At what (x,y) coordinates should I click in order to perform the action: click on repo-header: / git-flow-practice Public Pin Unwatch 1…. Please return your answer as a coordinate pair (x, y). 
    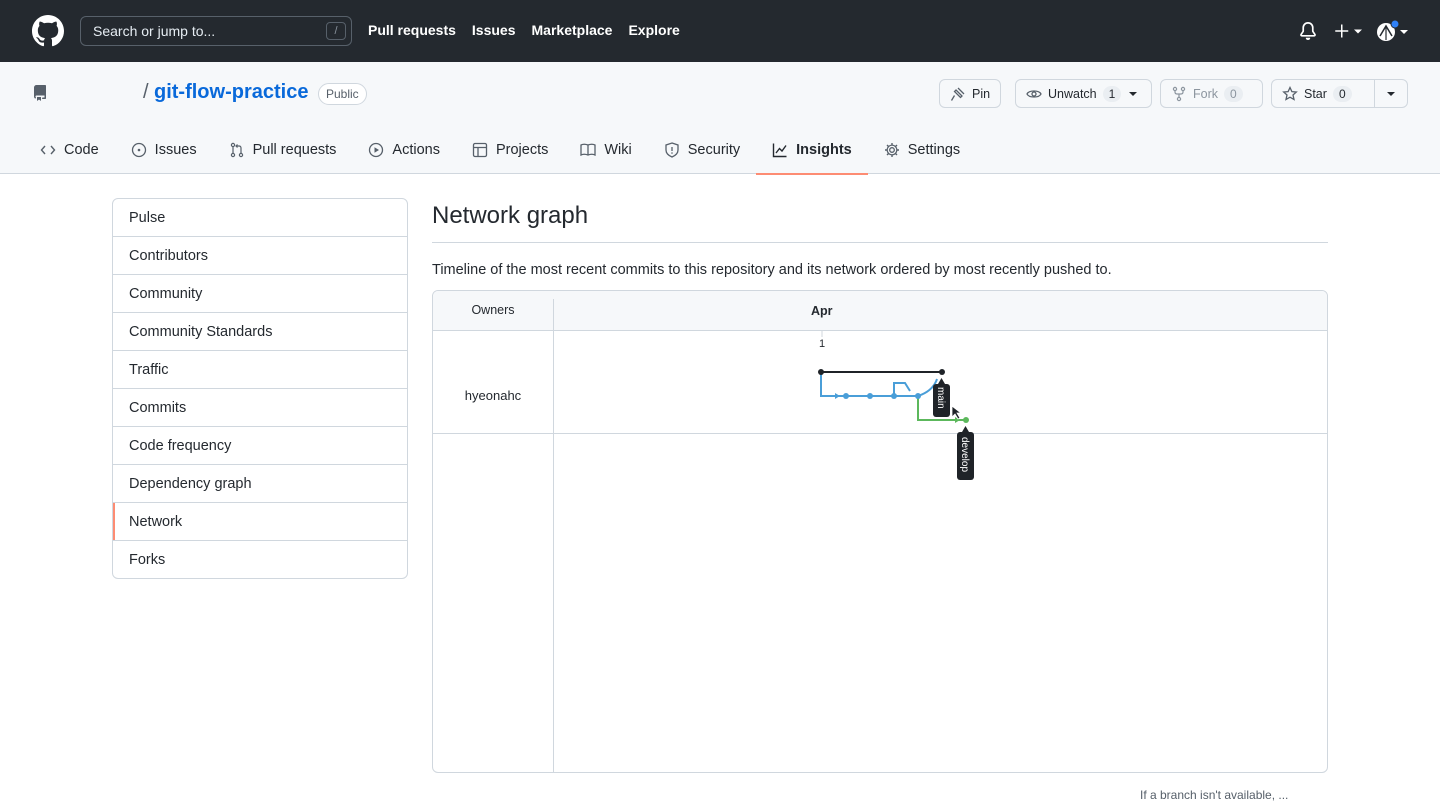
    Looking at the image, I should click on (720, 118).